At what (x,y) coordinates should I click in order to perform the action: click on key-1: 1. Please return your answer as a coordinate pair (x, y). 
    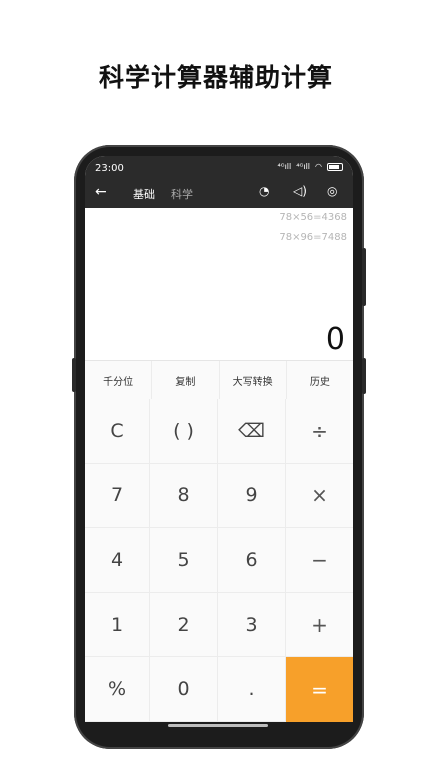
    Looking at the image, I should click on (117, 625).